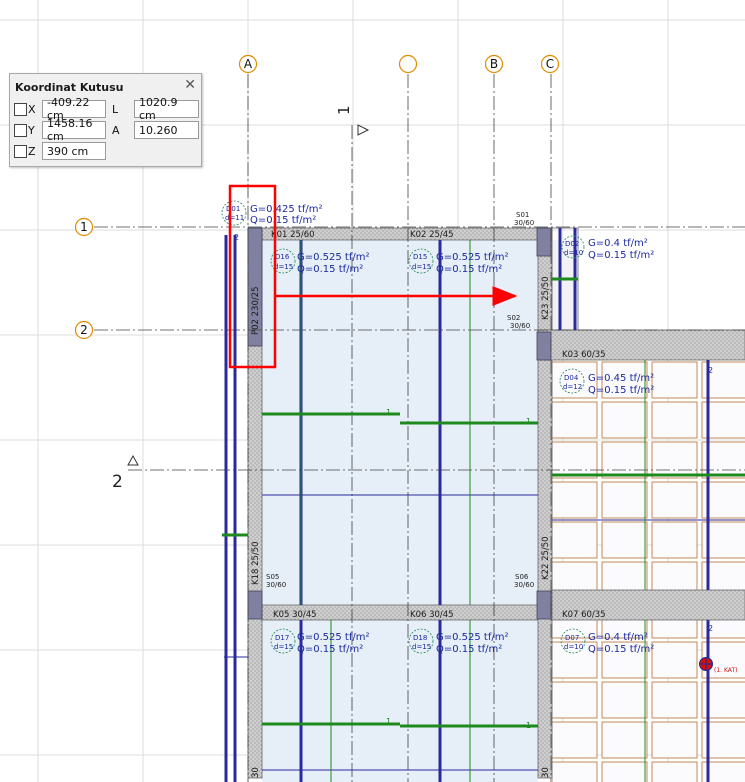 The height and width of the screenshot is (782, 745). What do you see at coordinates (546, 558) in the screenshot?
I see `beam-label-k22: K22 25/50` at bounding box center [546, 558].